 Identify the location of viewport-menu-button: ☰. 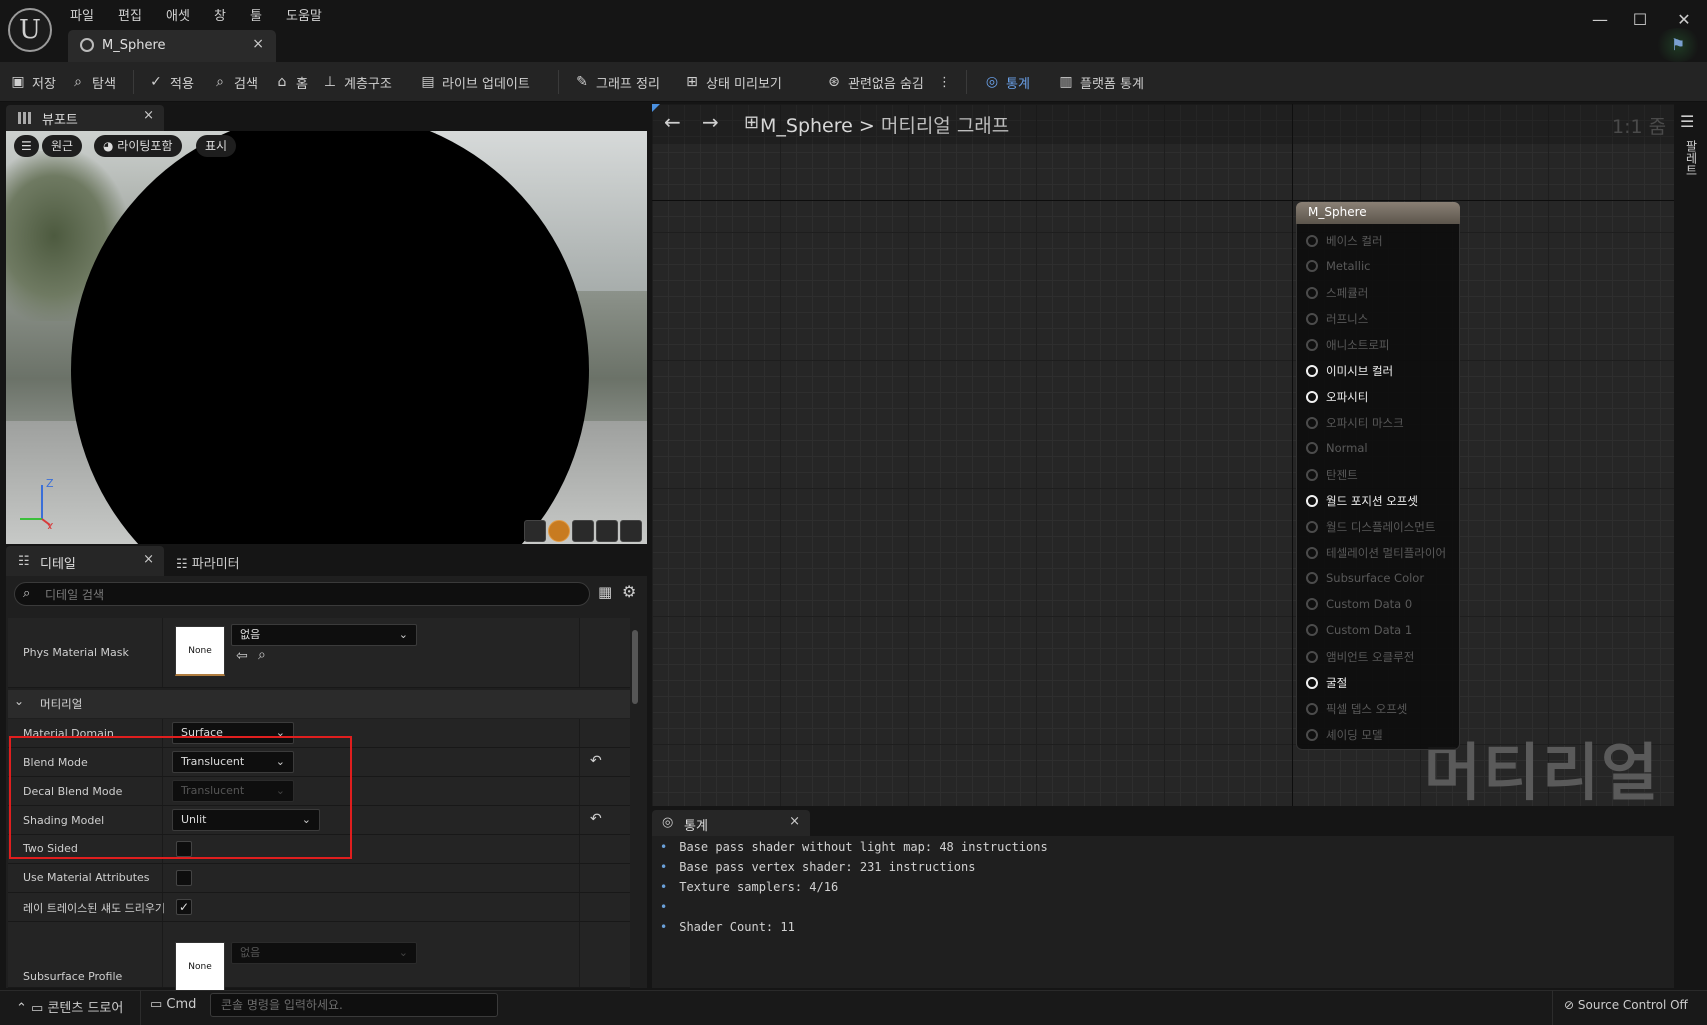
(26, 146).